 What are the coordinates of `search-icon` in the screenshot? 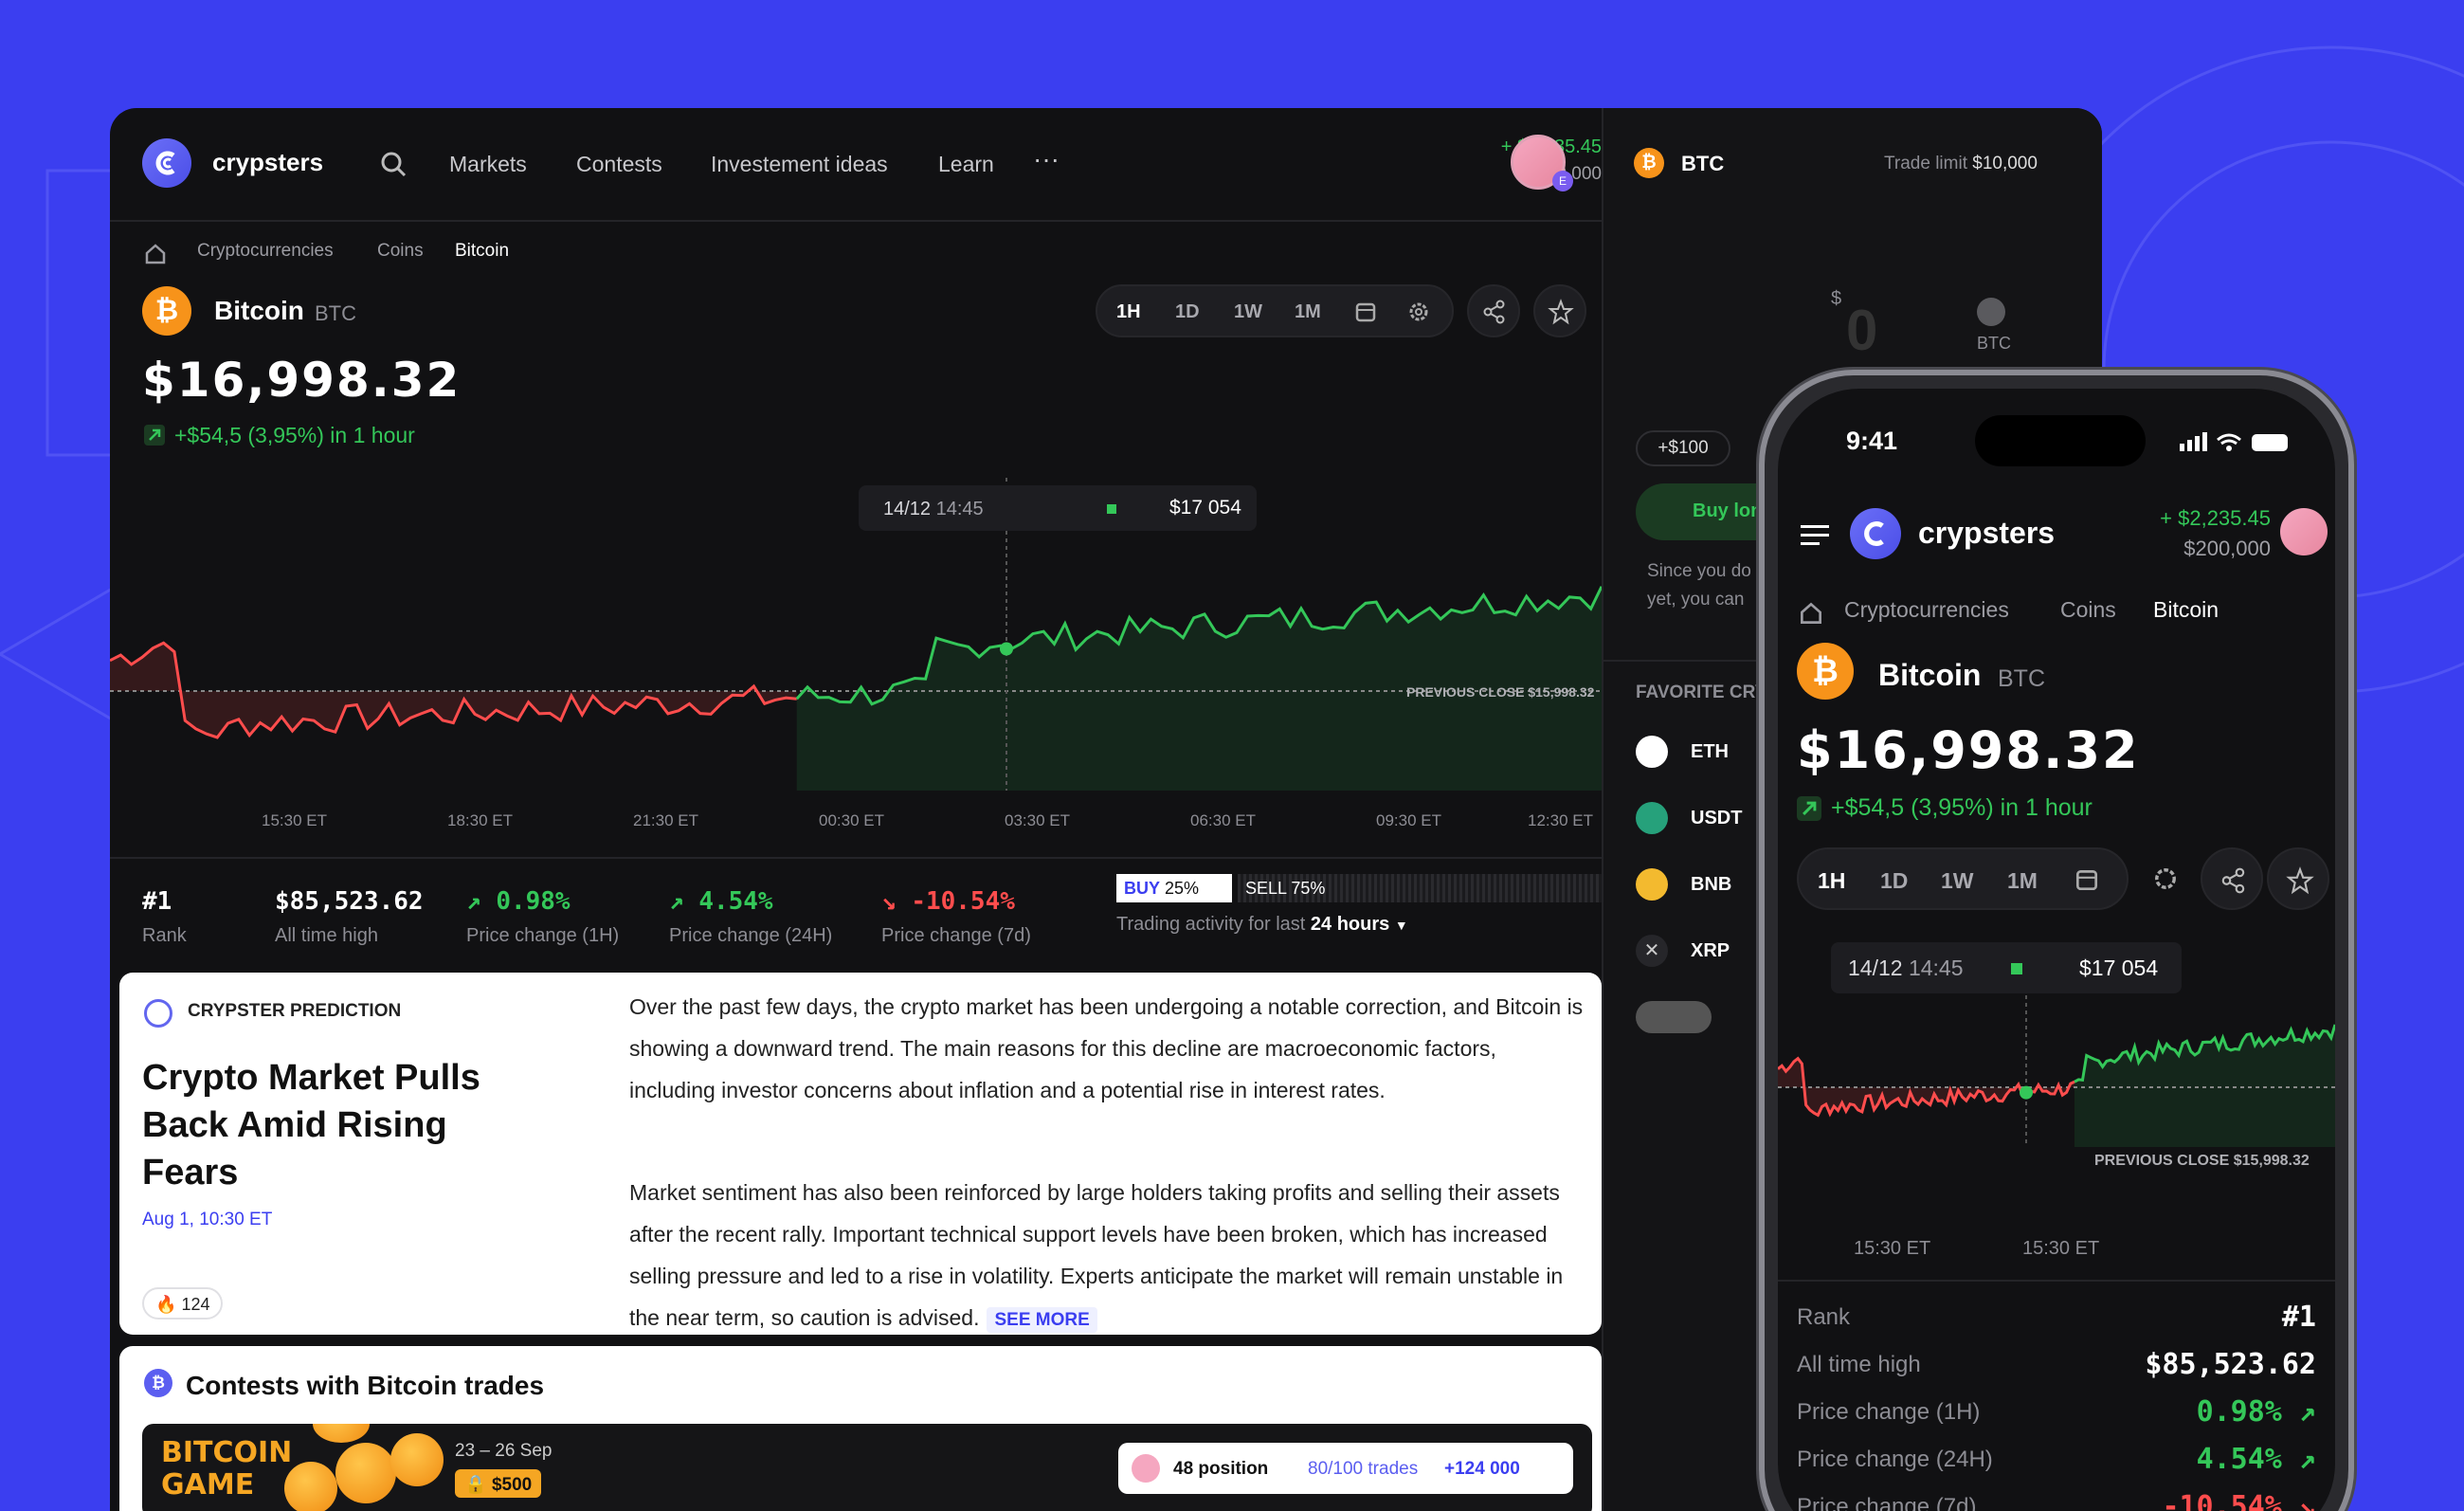 It's located at (394, 164).